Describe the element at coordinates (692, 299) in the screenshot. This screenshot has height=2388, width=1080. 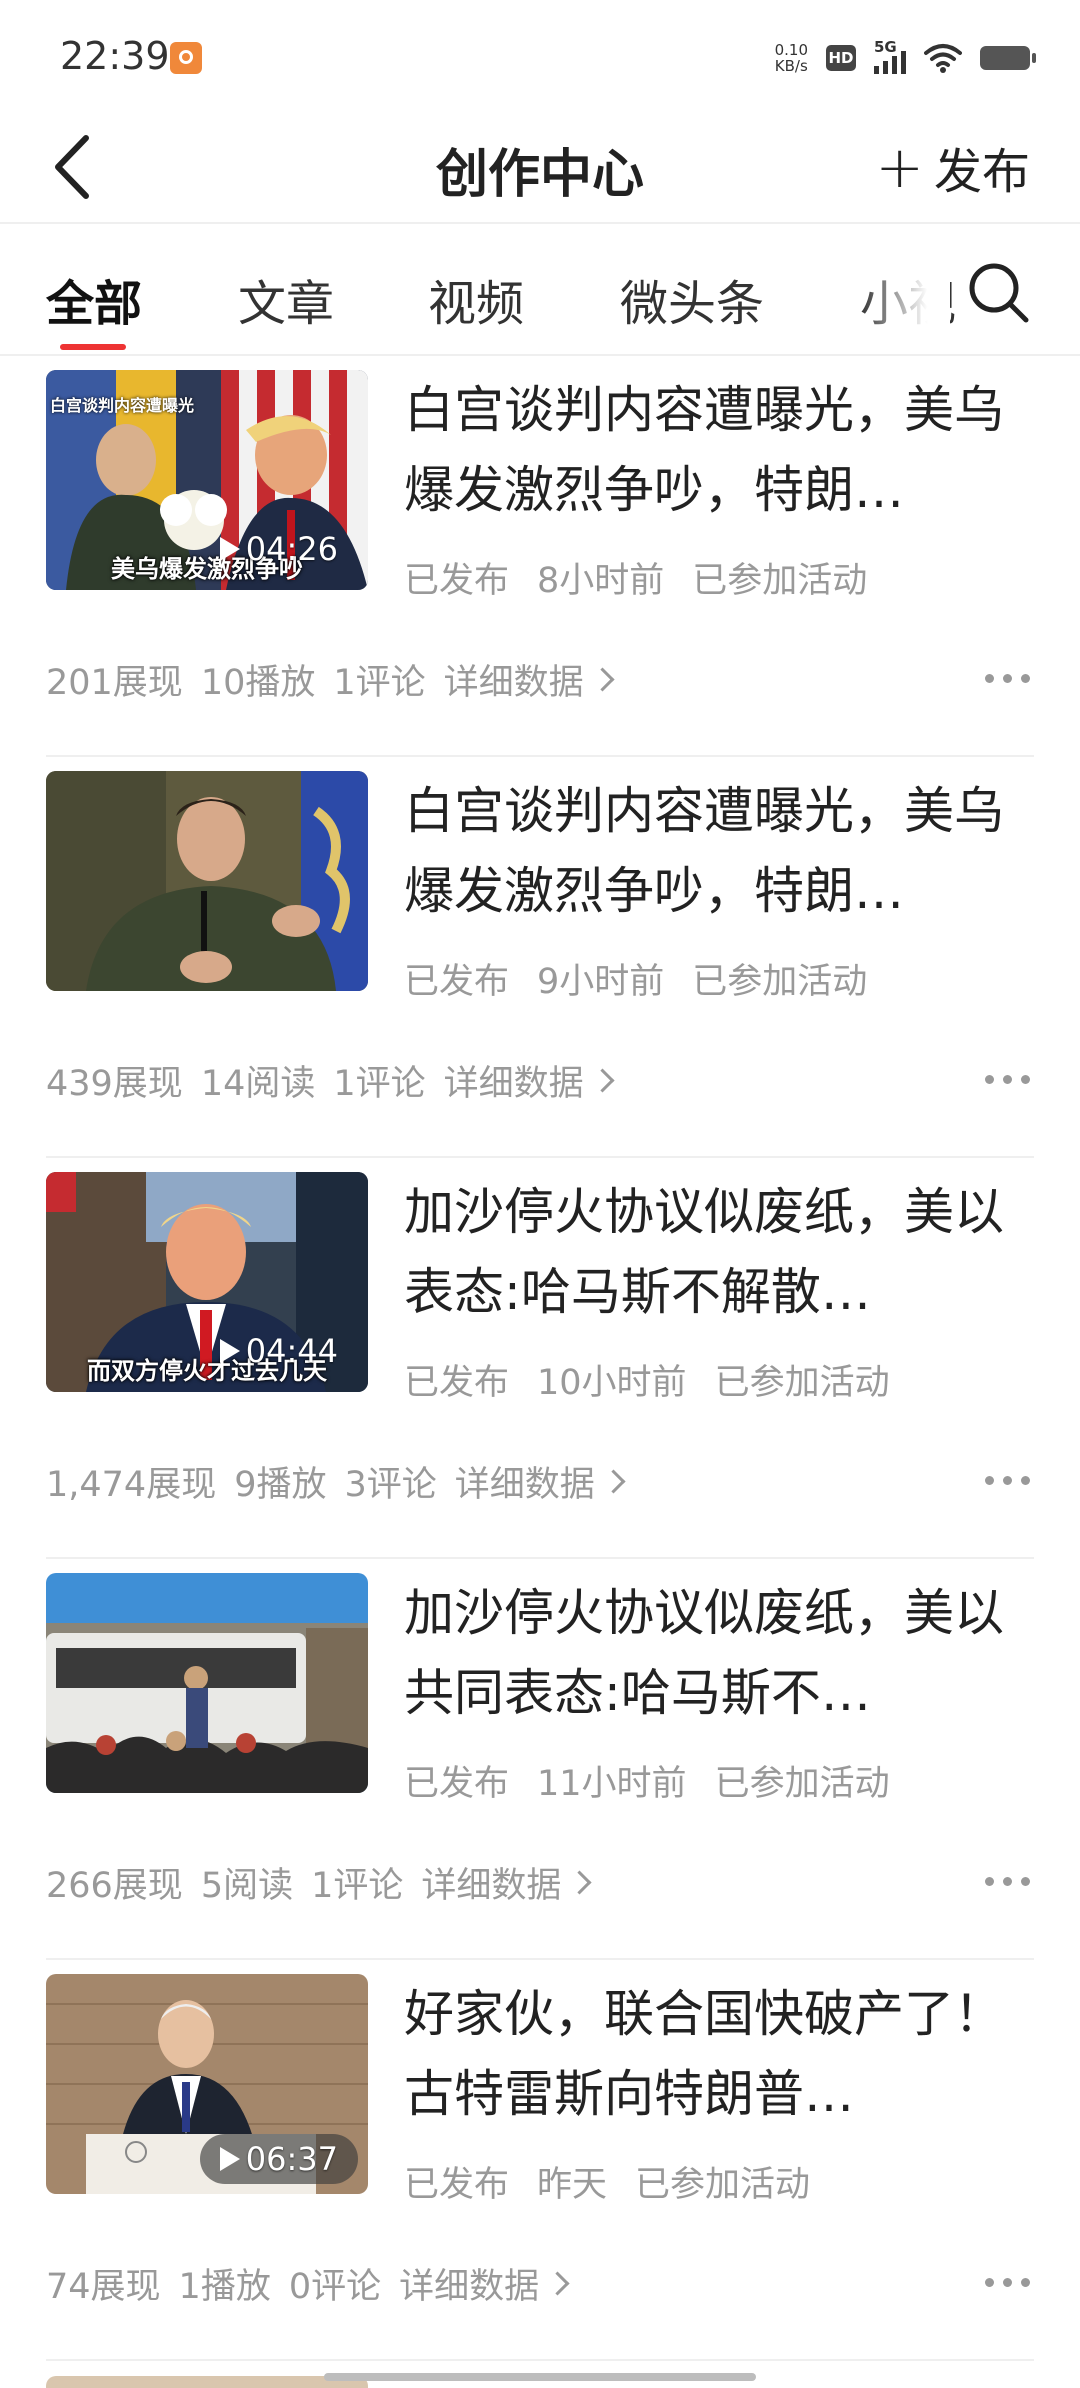
I see `tab-micro-posts: 微头条` at that location.